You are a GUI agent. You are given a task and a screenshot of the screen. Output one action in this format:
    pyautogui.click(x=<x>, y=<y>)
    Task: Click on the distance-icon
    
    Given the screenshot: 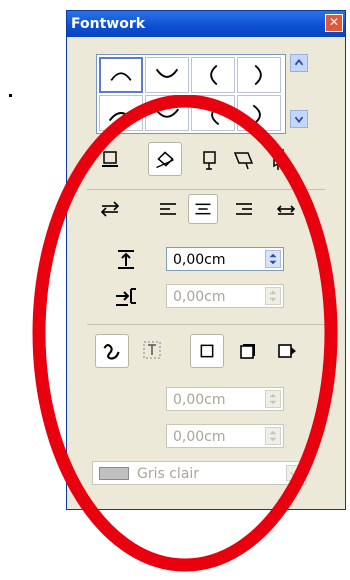 What is the action you would take?
    pyautogui.click(x=126, y=259)
    